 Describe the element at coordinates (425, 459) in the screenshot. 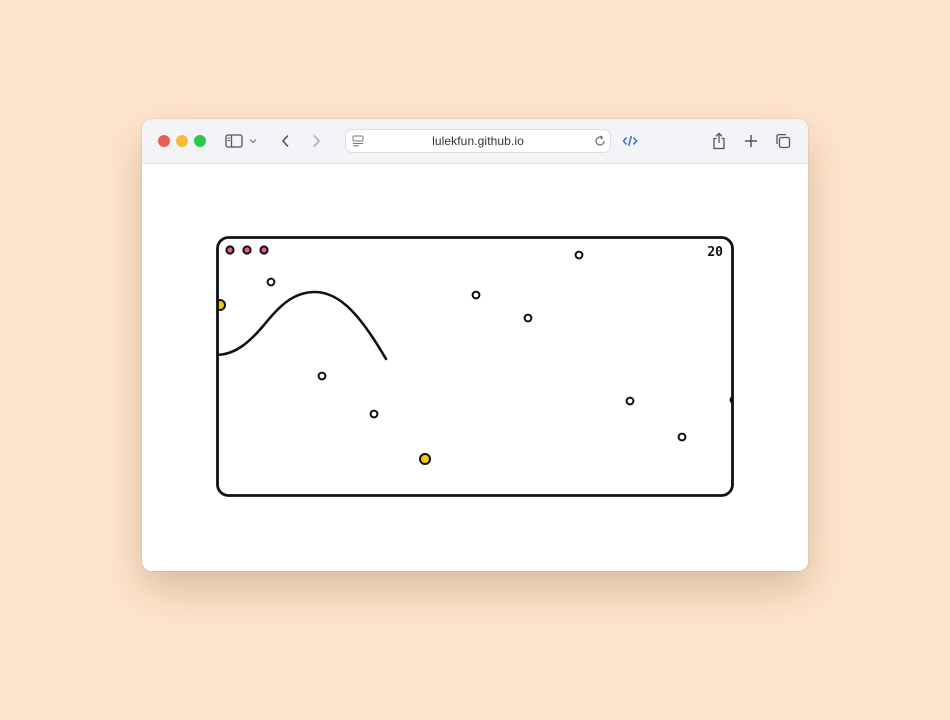

I see `coin` at that location.